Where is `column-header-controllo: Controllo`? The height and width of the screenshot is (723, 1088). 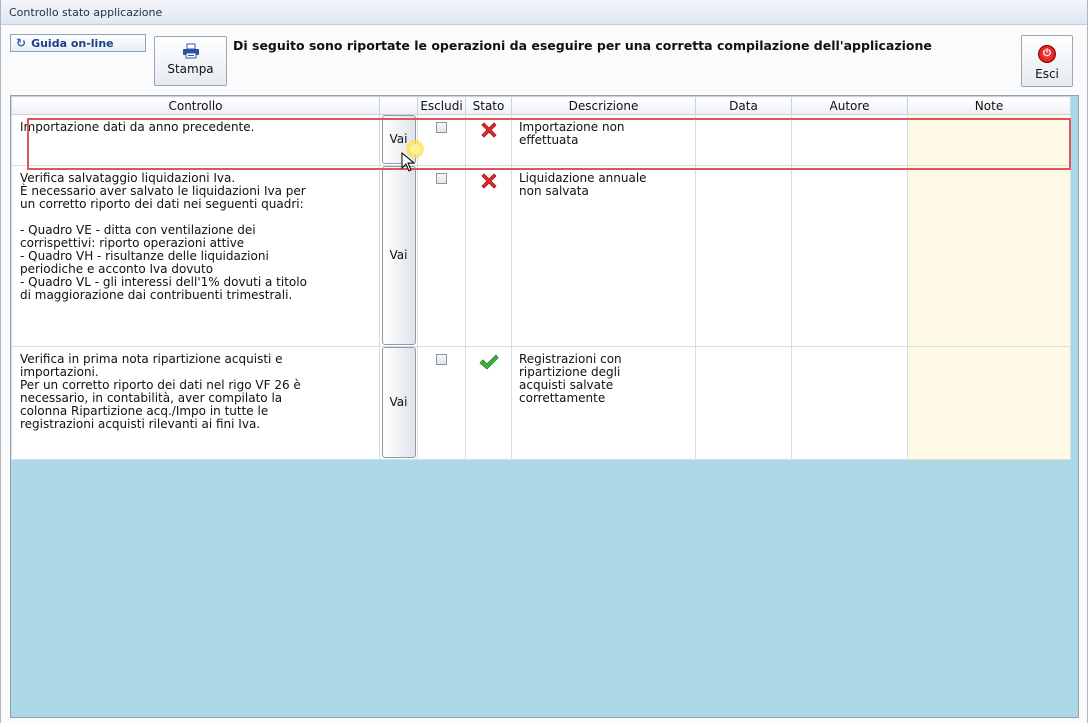
column-header-controllo: Controllo is located at coordinates (195, 105).